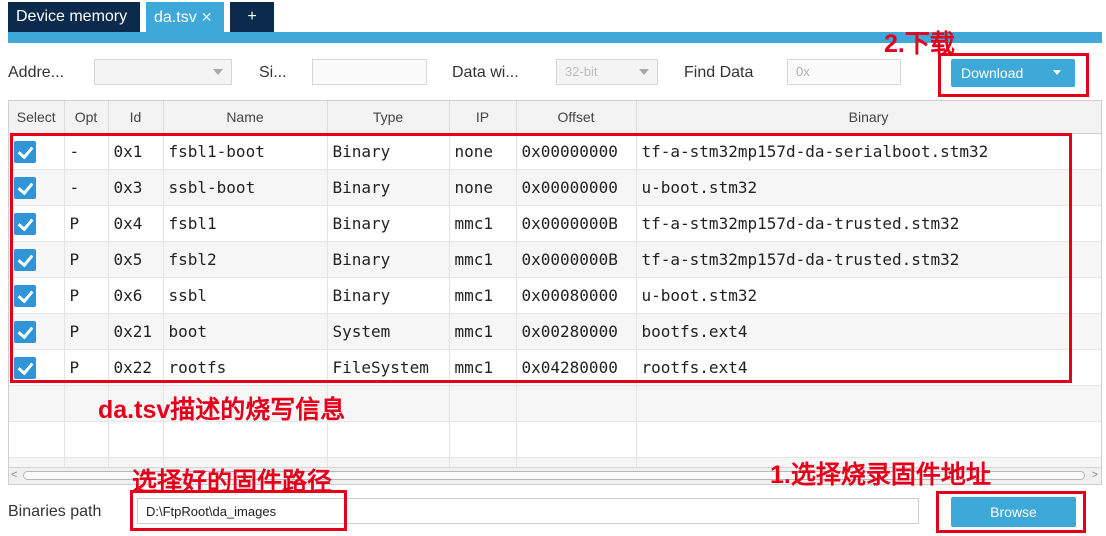 This screenshot has width=1106, height=536. I want to click on annotation-box-download, so click(1013, 75).